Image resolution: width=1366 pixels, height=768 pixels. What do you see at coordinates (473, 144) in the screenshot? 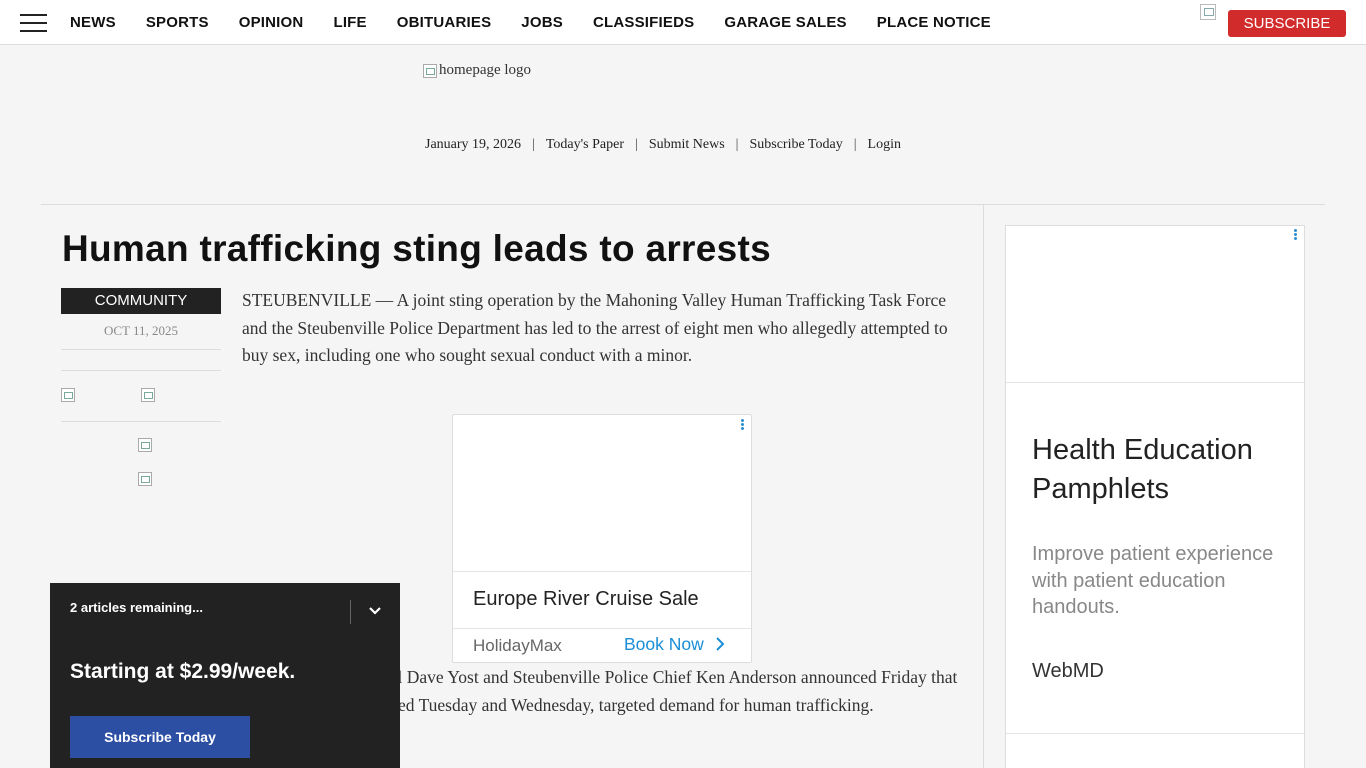
I see `current-date: January 19, 2026` at bounding box center [473, 144].